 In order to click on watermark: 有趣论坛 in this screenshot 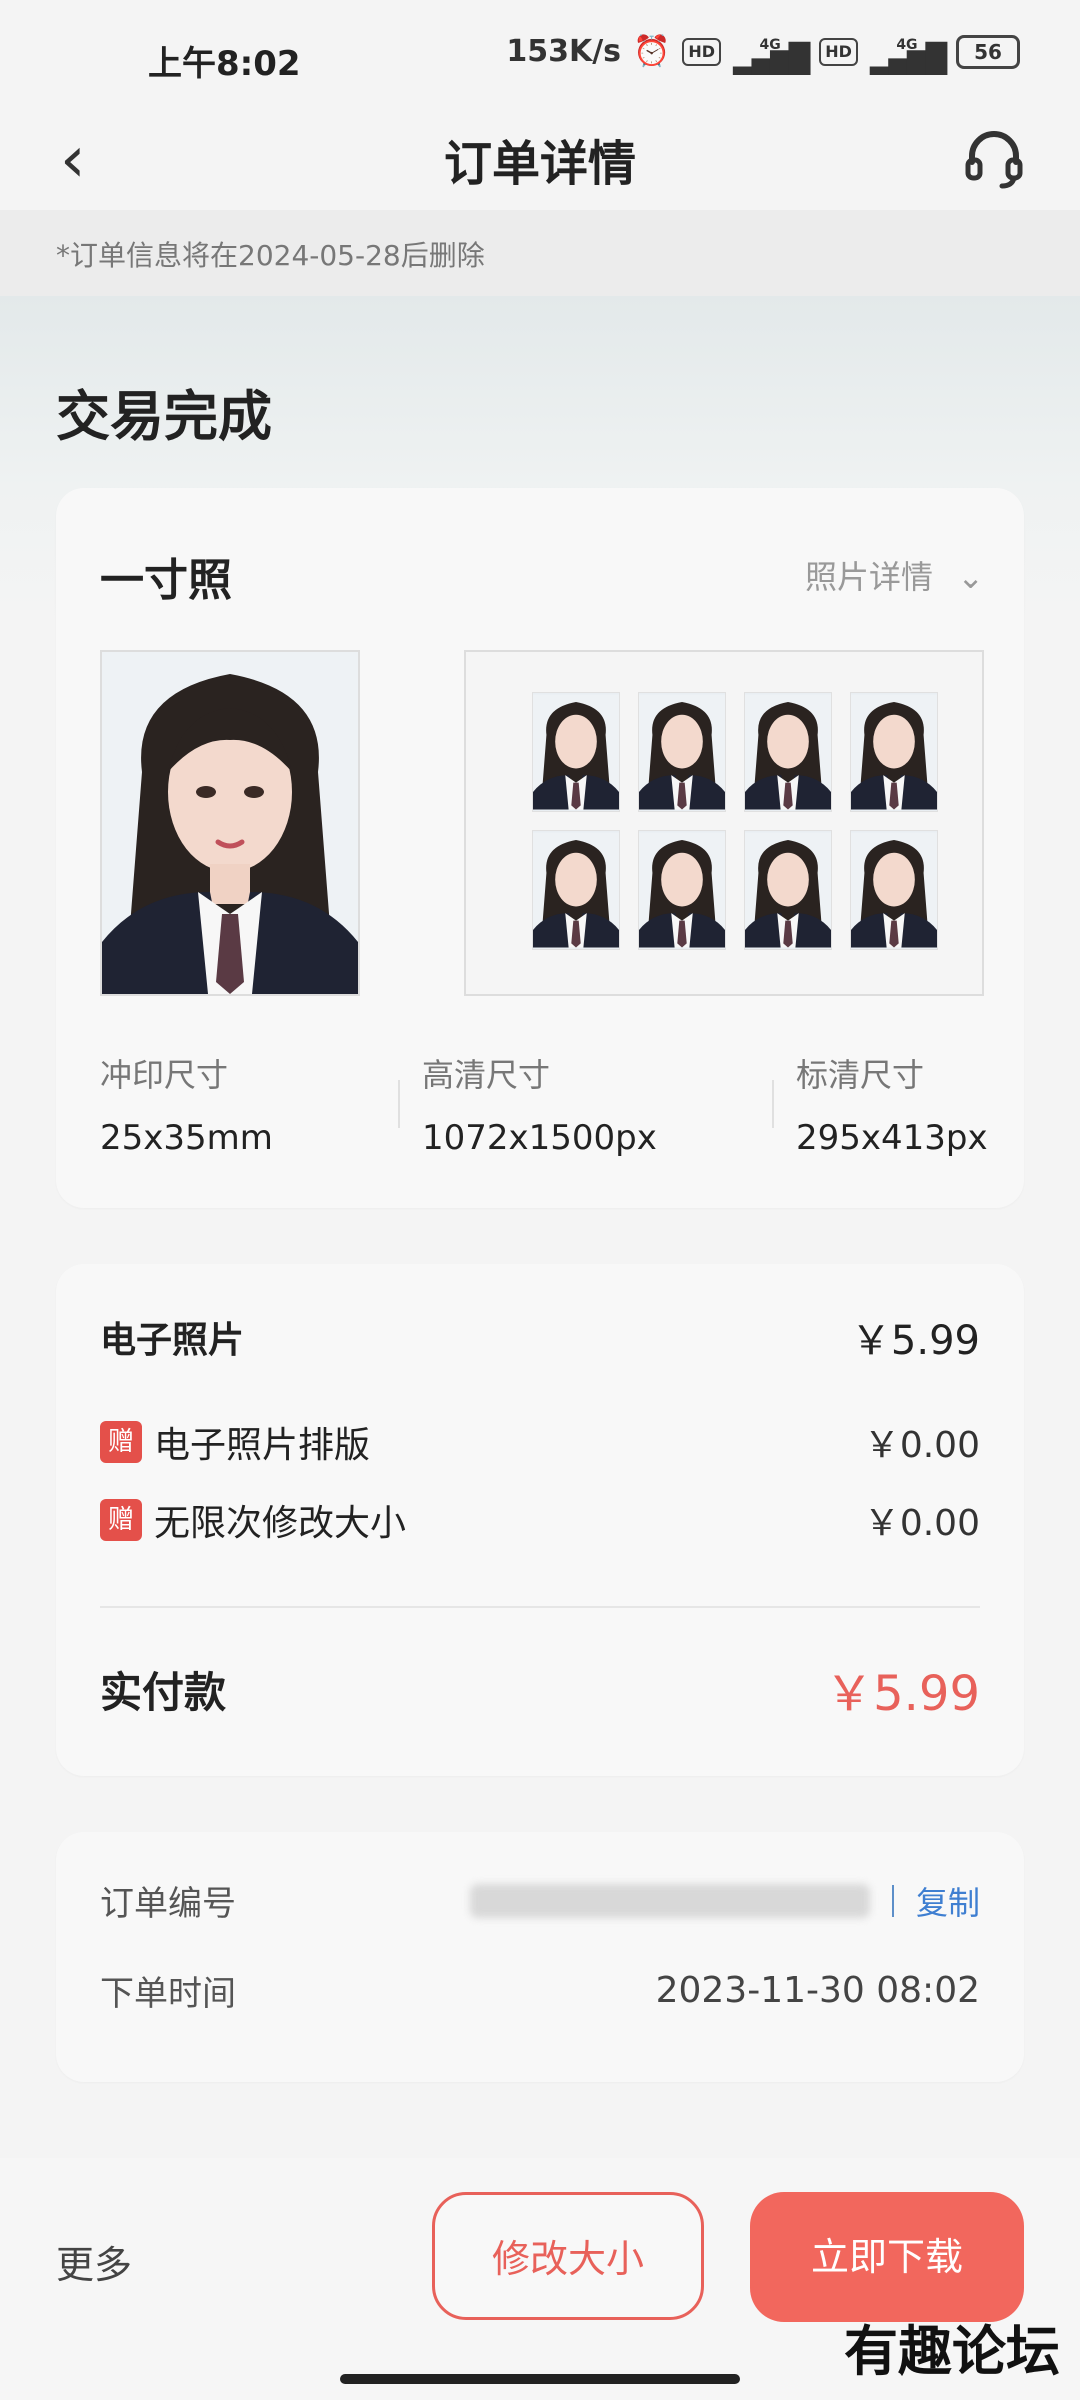, I will do `click(952, 2351)`.